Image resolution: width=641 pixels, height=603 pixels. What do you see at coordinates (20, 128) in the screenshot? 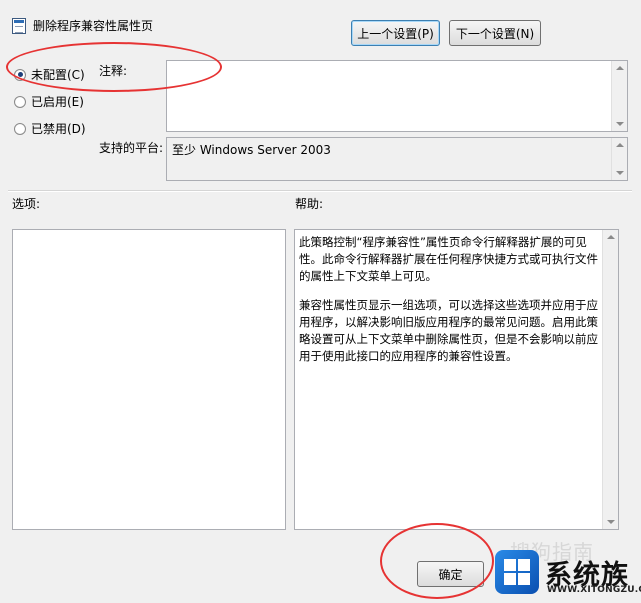
I see `radio-disabled-dot` at bounding box center [20, 128].